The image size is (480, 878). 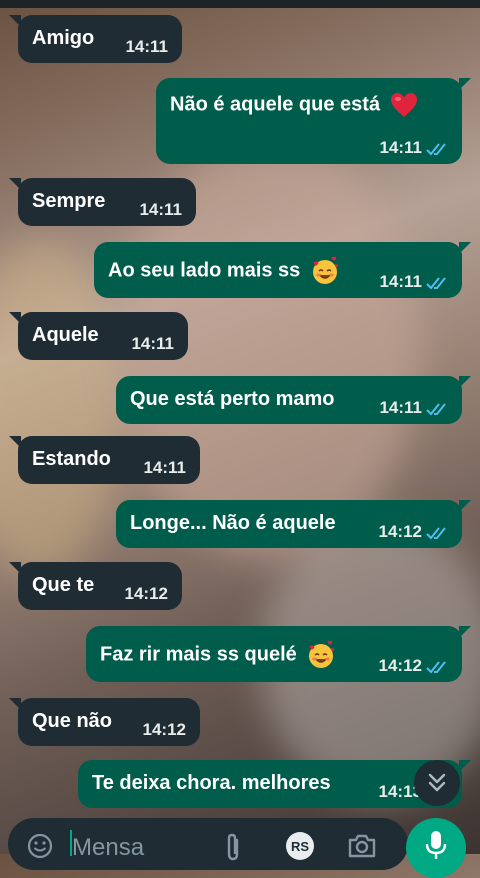 What do you see at coordinates (95, 586) in the screenshot?
I see `message-incoming: Que te 14:12` at bounding box center [95, 586].